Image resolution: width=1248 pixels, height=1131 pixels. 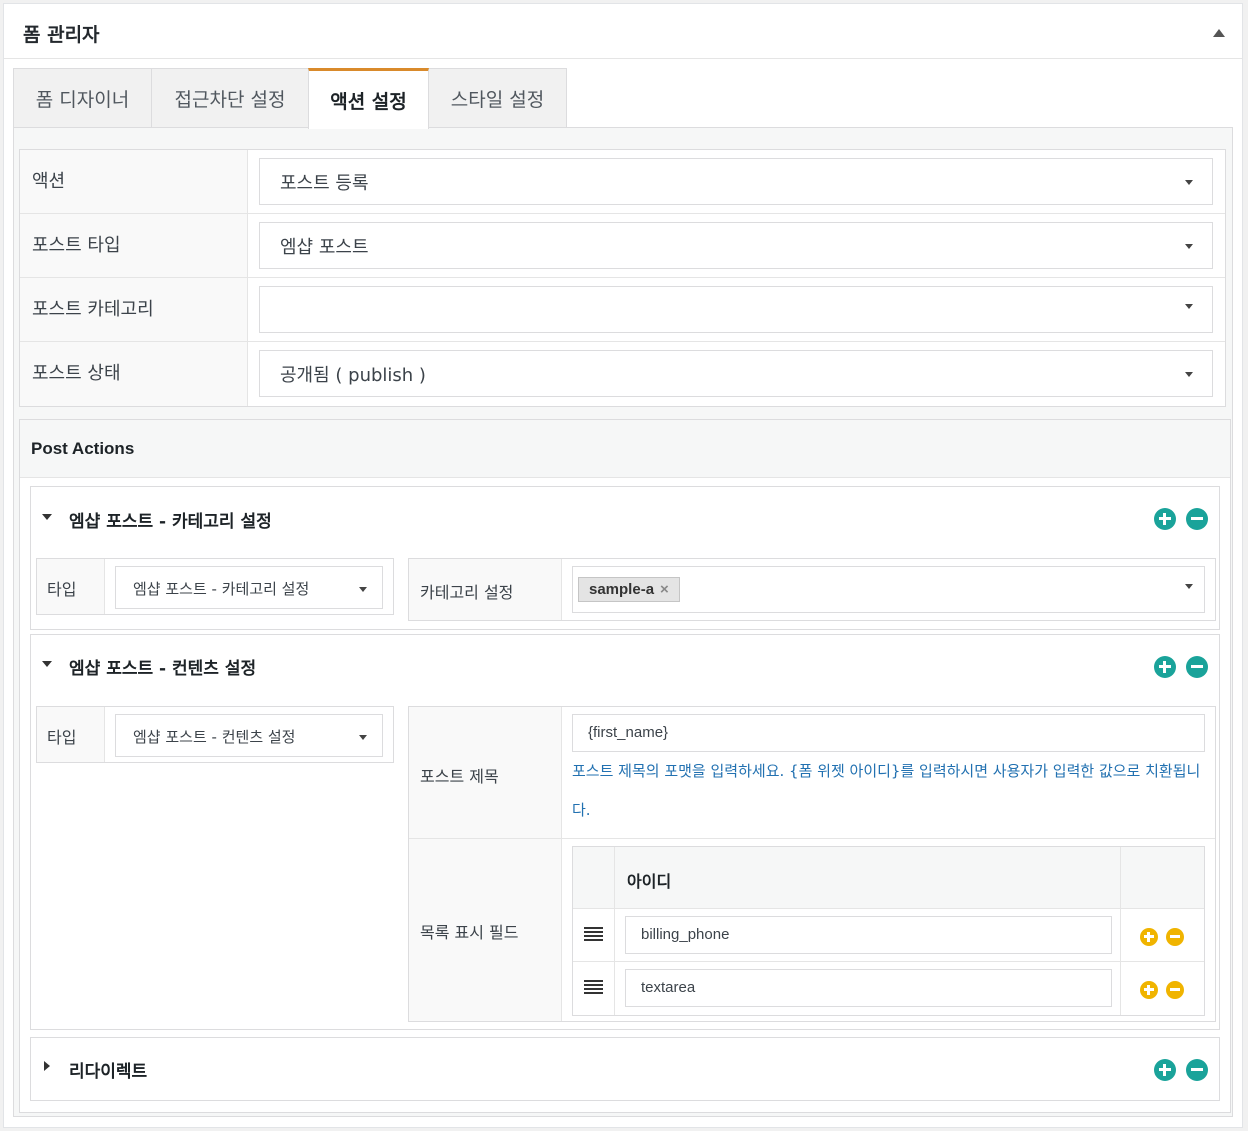 I want to click on post-title-input: {first_name}, so click(x=888, y=733).